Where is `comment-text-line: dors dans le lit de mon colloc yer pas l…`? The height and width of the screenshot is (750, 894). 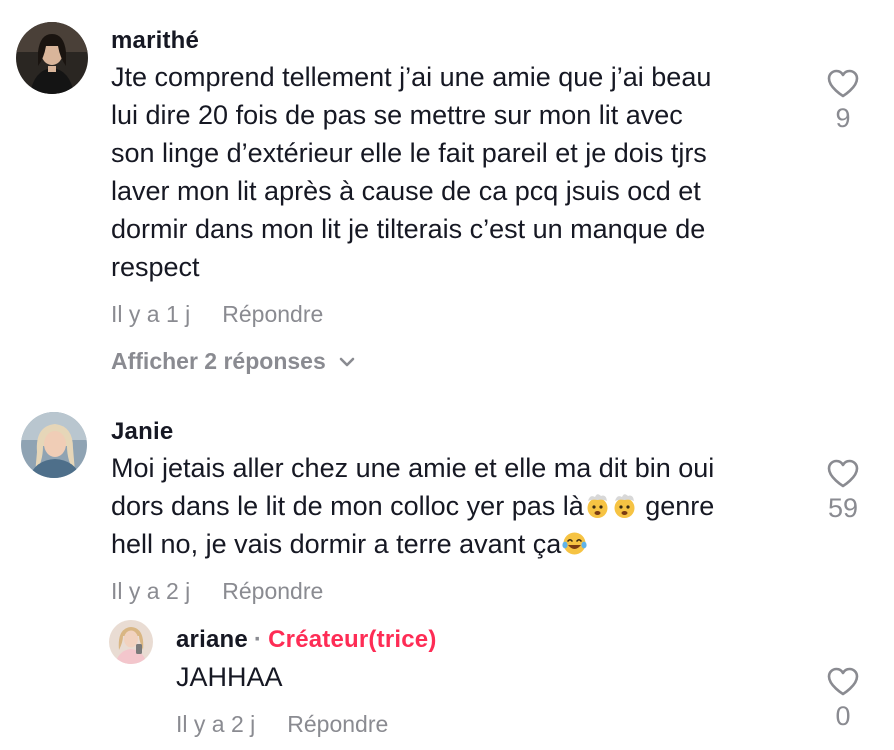
comment-text-line: dors dans le lit de mon colloc yer pas l… is located at coordinates (461, 506).